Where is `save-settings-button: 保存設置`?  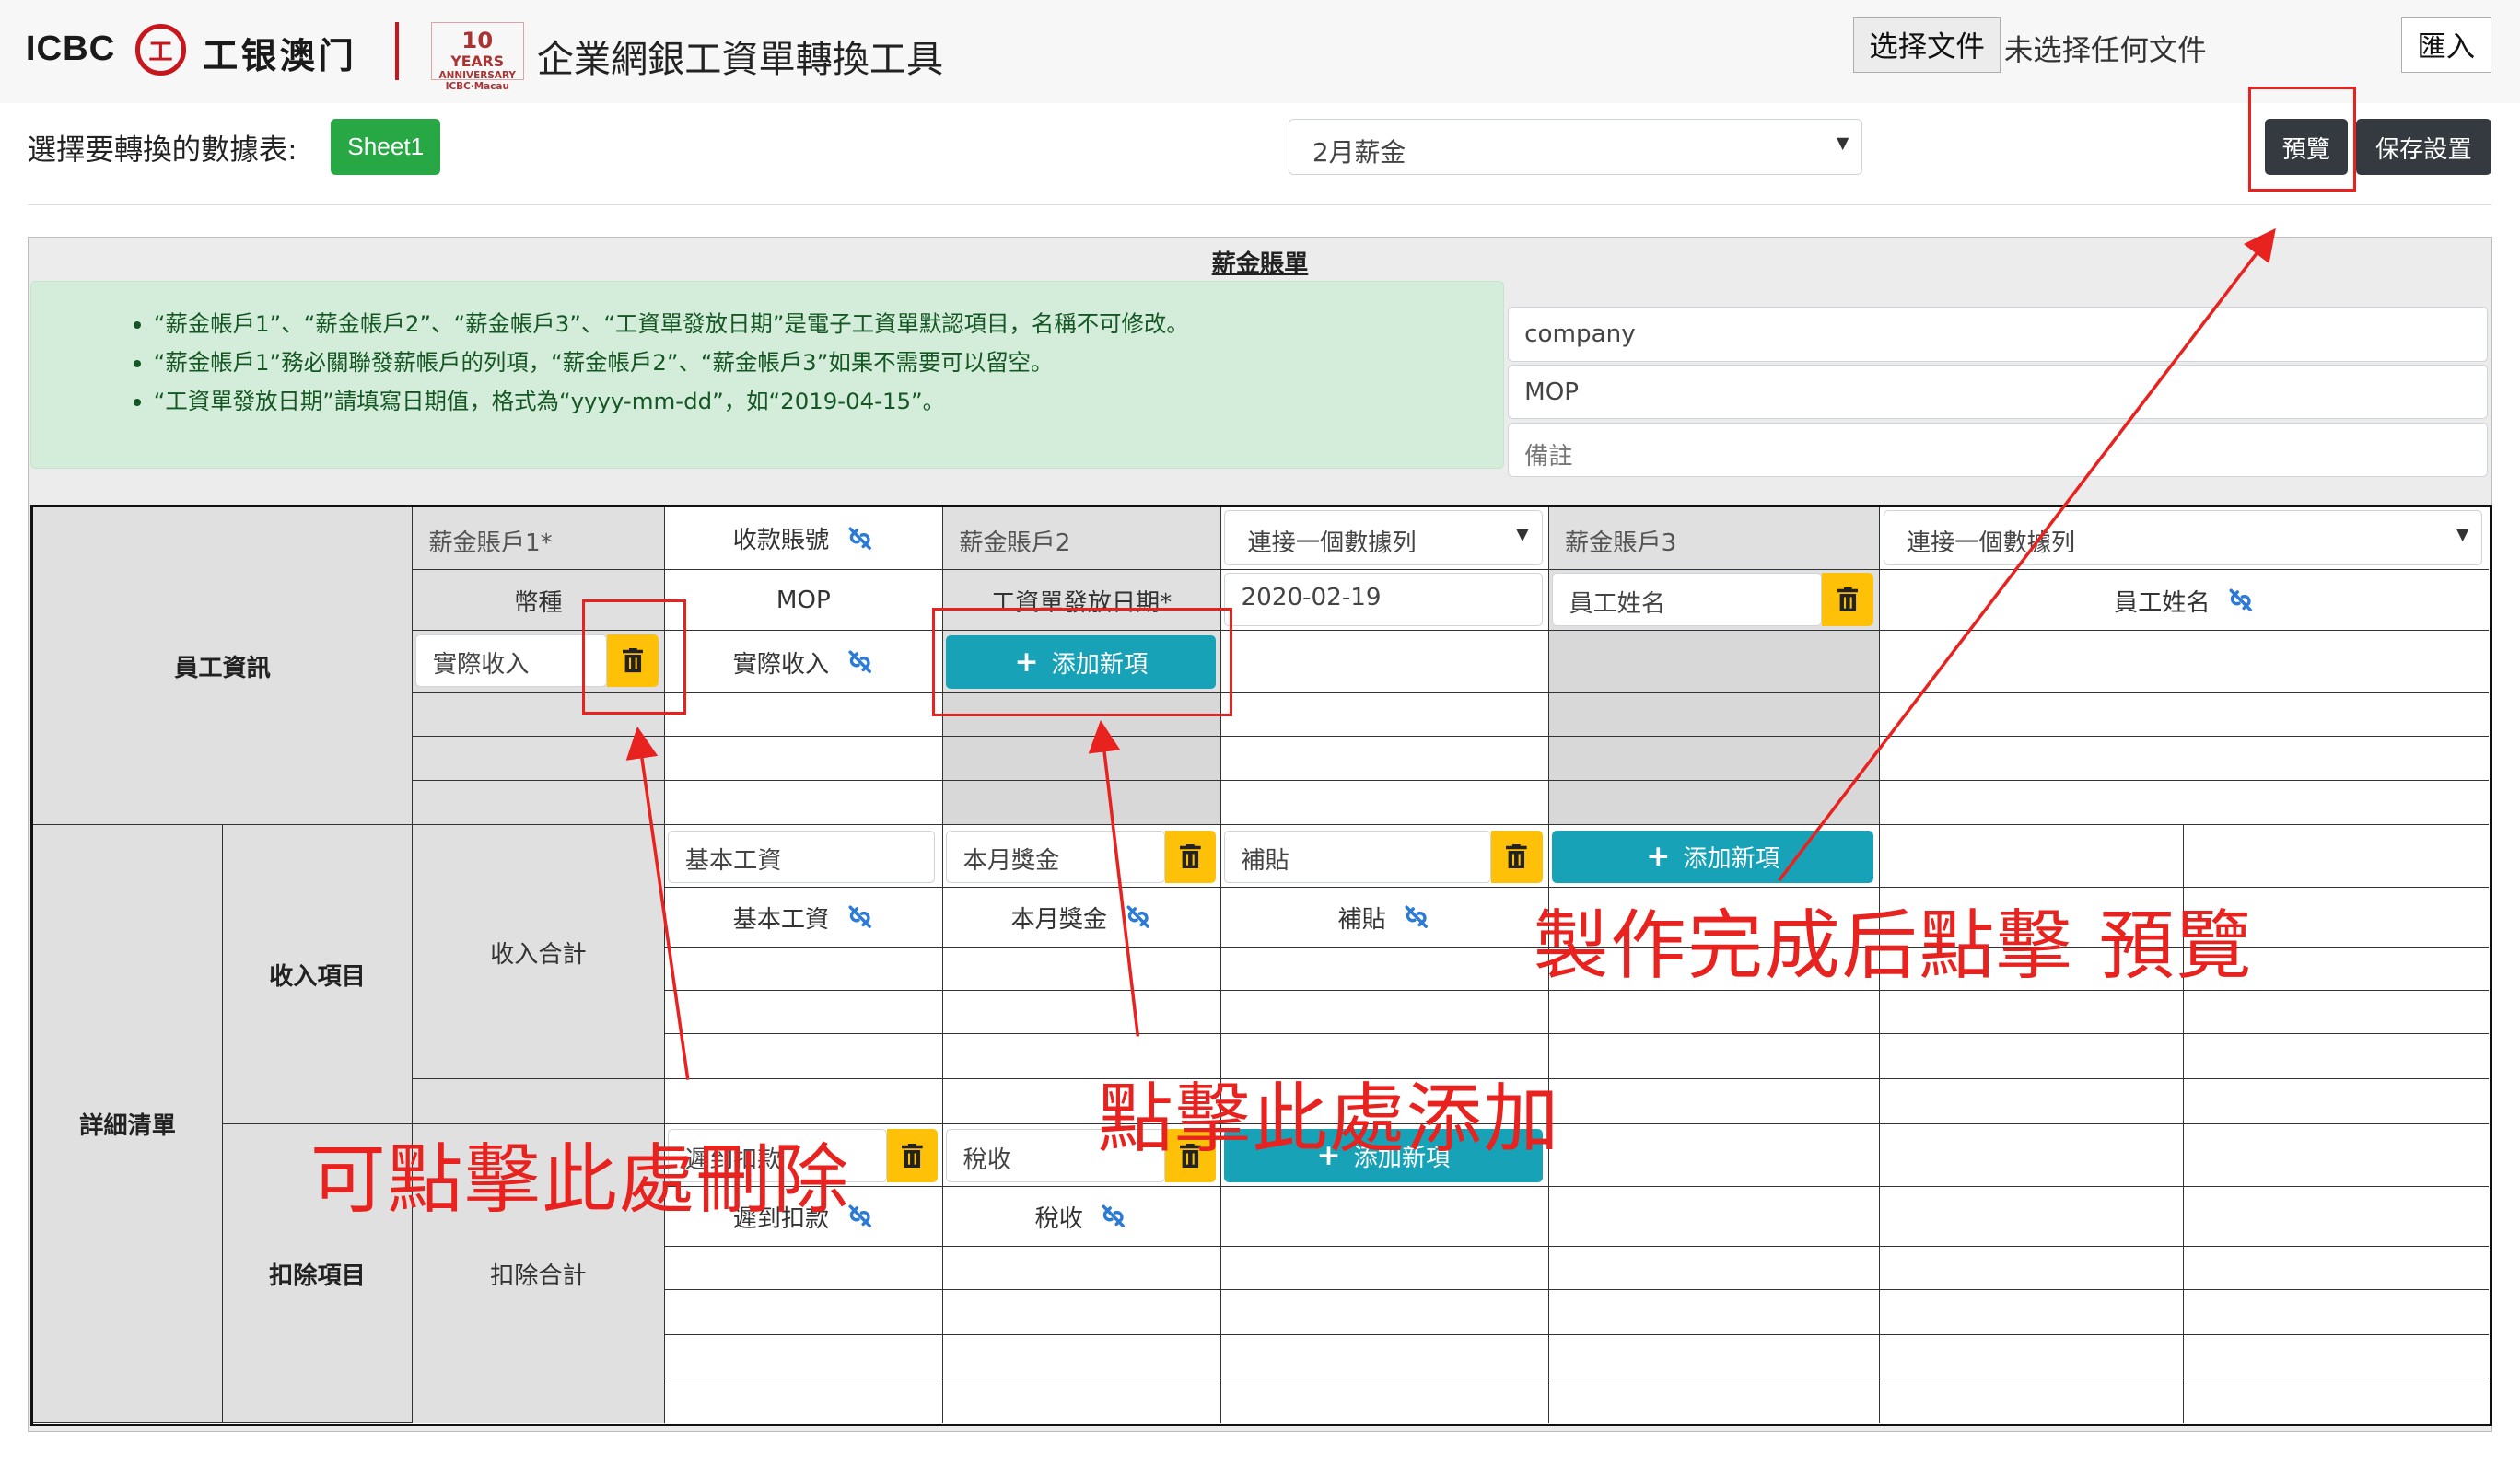 save-settings-button: 保存設置 is located at coordinates (2423, 147).